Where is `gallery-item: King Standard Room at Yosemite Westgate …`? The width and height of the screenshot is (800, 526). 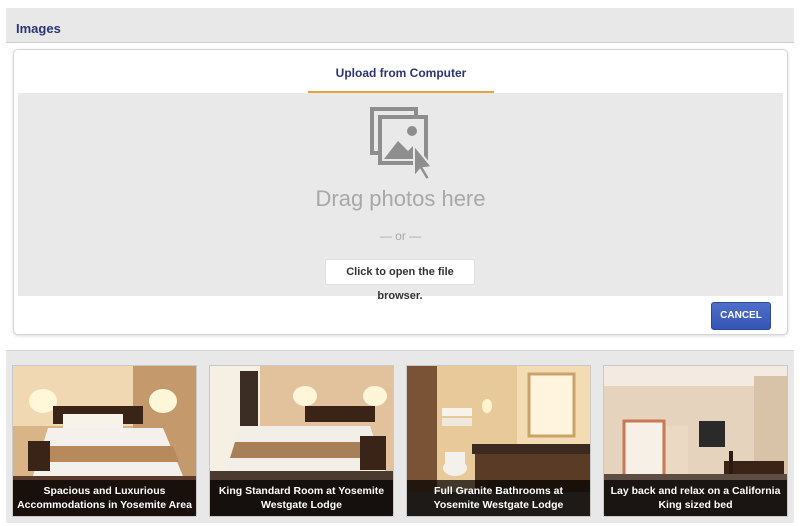 gallery-item: King Standard Room at Yosemite Westgate … is located at coordinates (301, 441).